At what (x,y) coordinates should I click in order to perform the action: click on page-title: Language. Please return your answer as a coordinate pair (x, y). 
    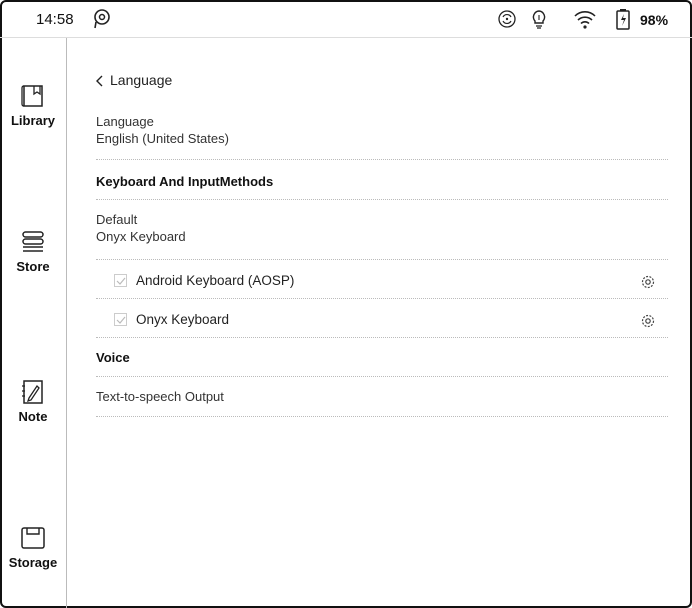
    Looking at the image, I should click on (141, 80).